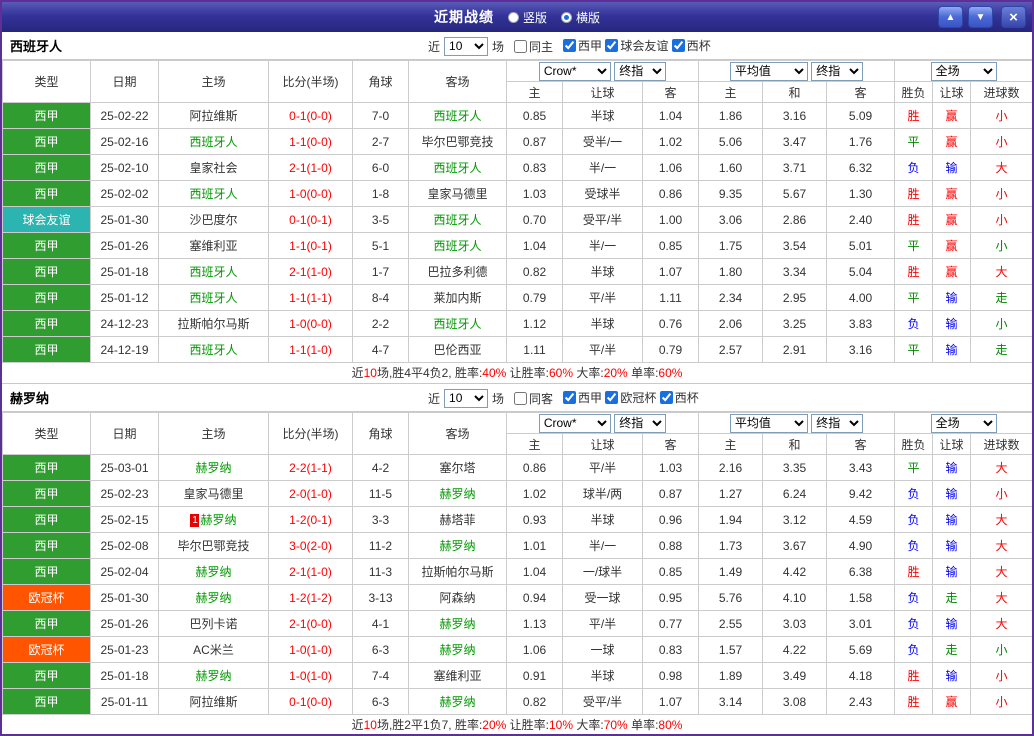 The height and width of the screenshot is (736, 1034). I want to click on col-away: 客场, so click(457, 81).